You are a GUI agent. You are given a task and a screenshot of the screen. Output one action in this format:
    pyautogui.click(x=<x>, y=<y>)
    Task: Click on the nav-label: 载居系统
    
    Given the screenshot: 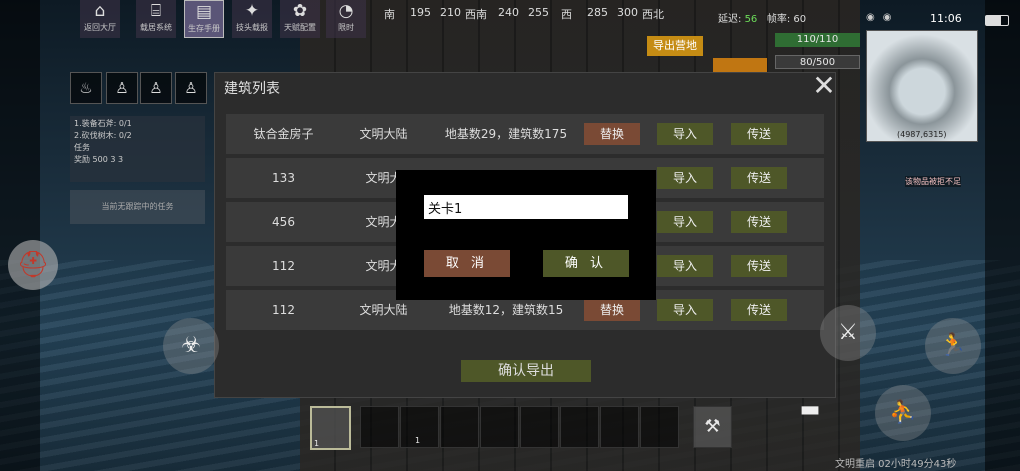 What is the action you would take?
    pyautogui.click(x=156, y=27)
    